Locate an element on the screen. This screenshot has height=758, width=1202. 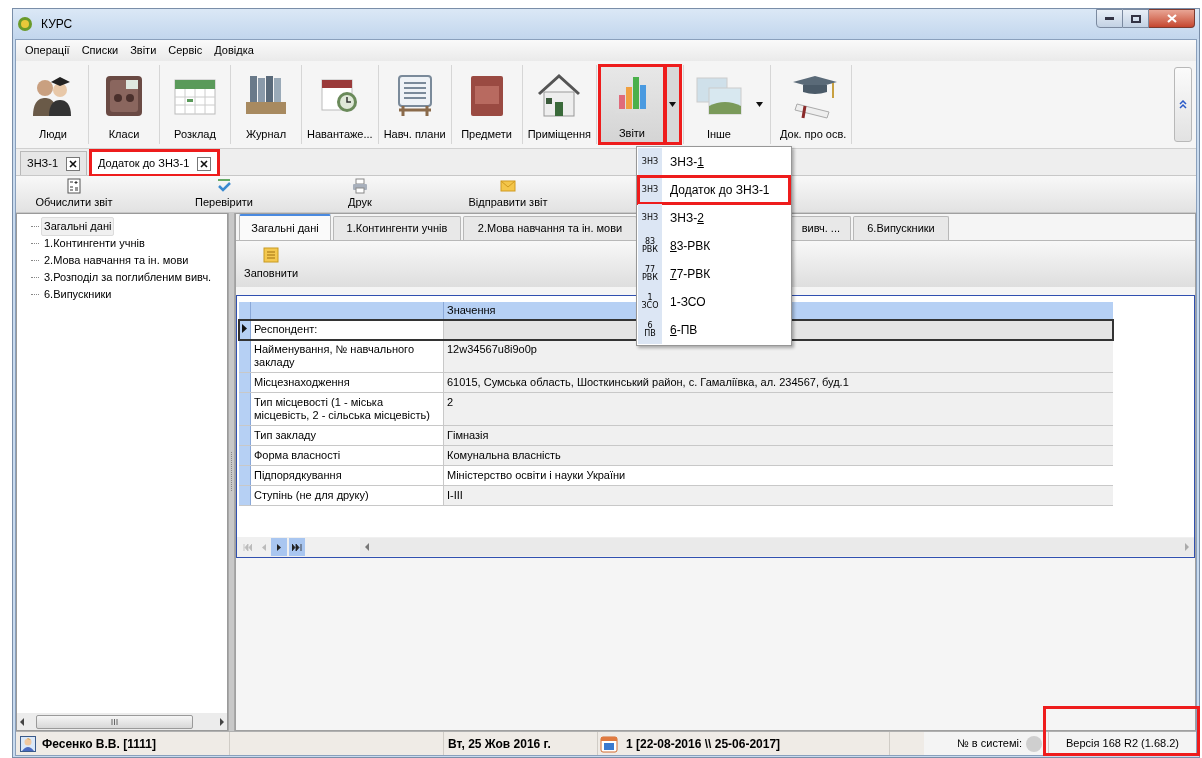
last-icon is located at coordinates (297, 547).